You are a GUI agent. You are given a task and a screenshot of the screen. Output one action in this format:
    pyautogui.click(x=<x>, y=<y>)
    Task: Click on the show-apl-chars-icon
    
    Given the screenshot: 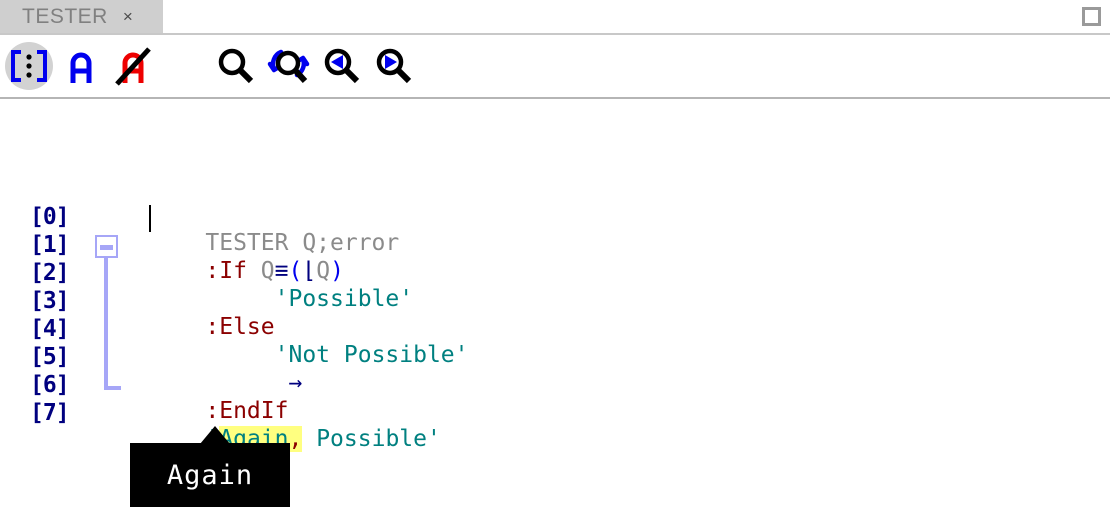 What is the action you would take?
    pyautogui.click(x=81, y=66)
    